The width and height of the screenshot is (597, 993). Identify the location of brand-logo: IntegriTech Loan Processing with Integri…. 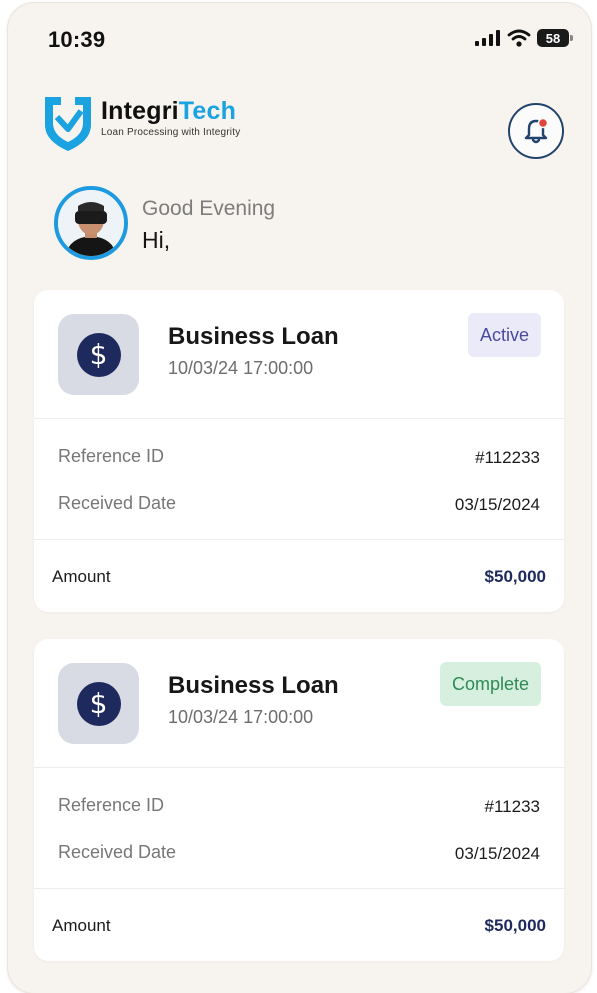
(140, 124).